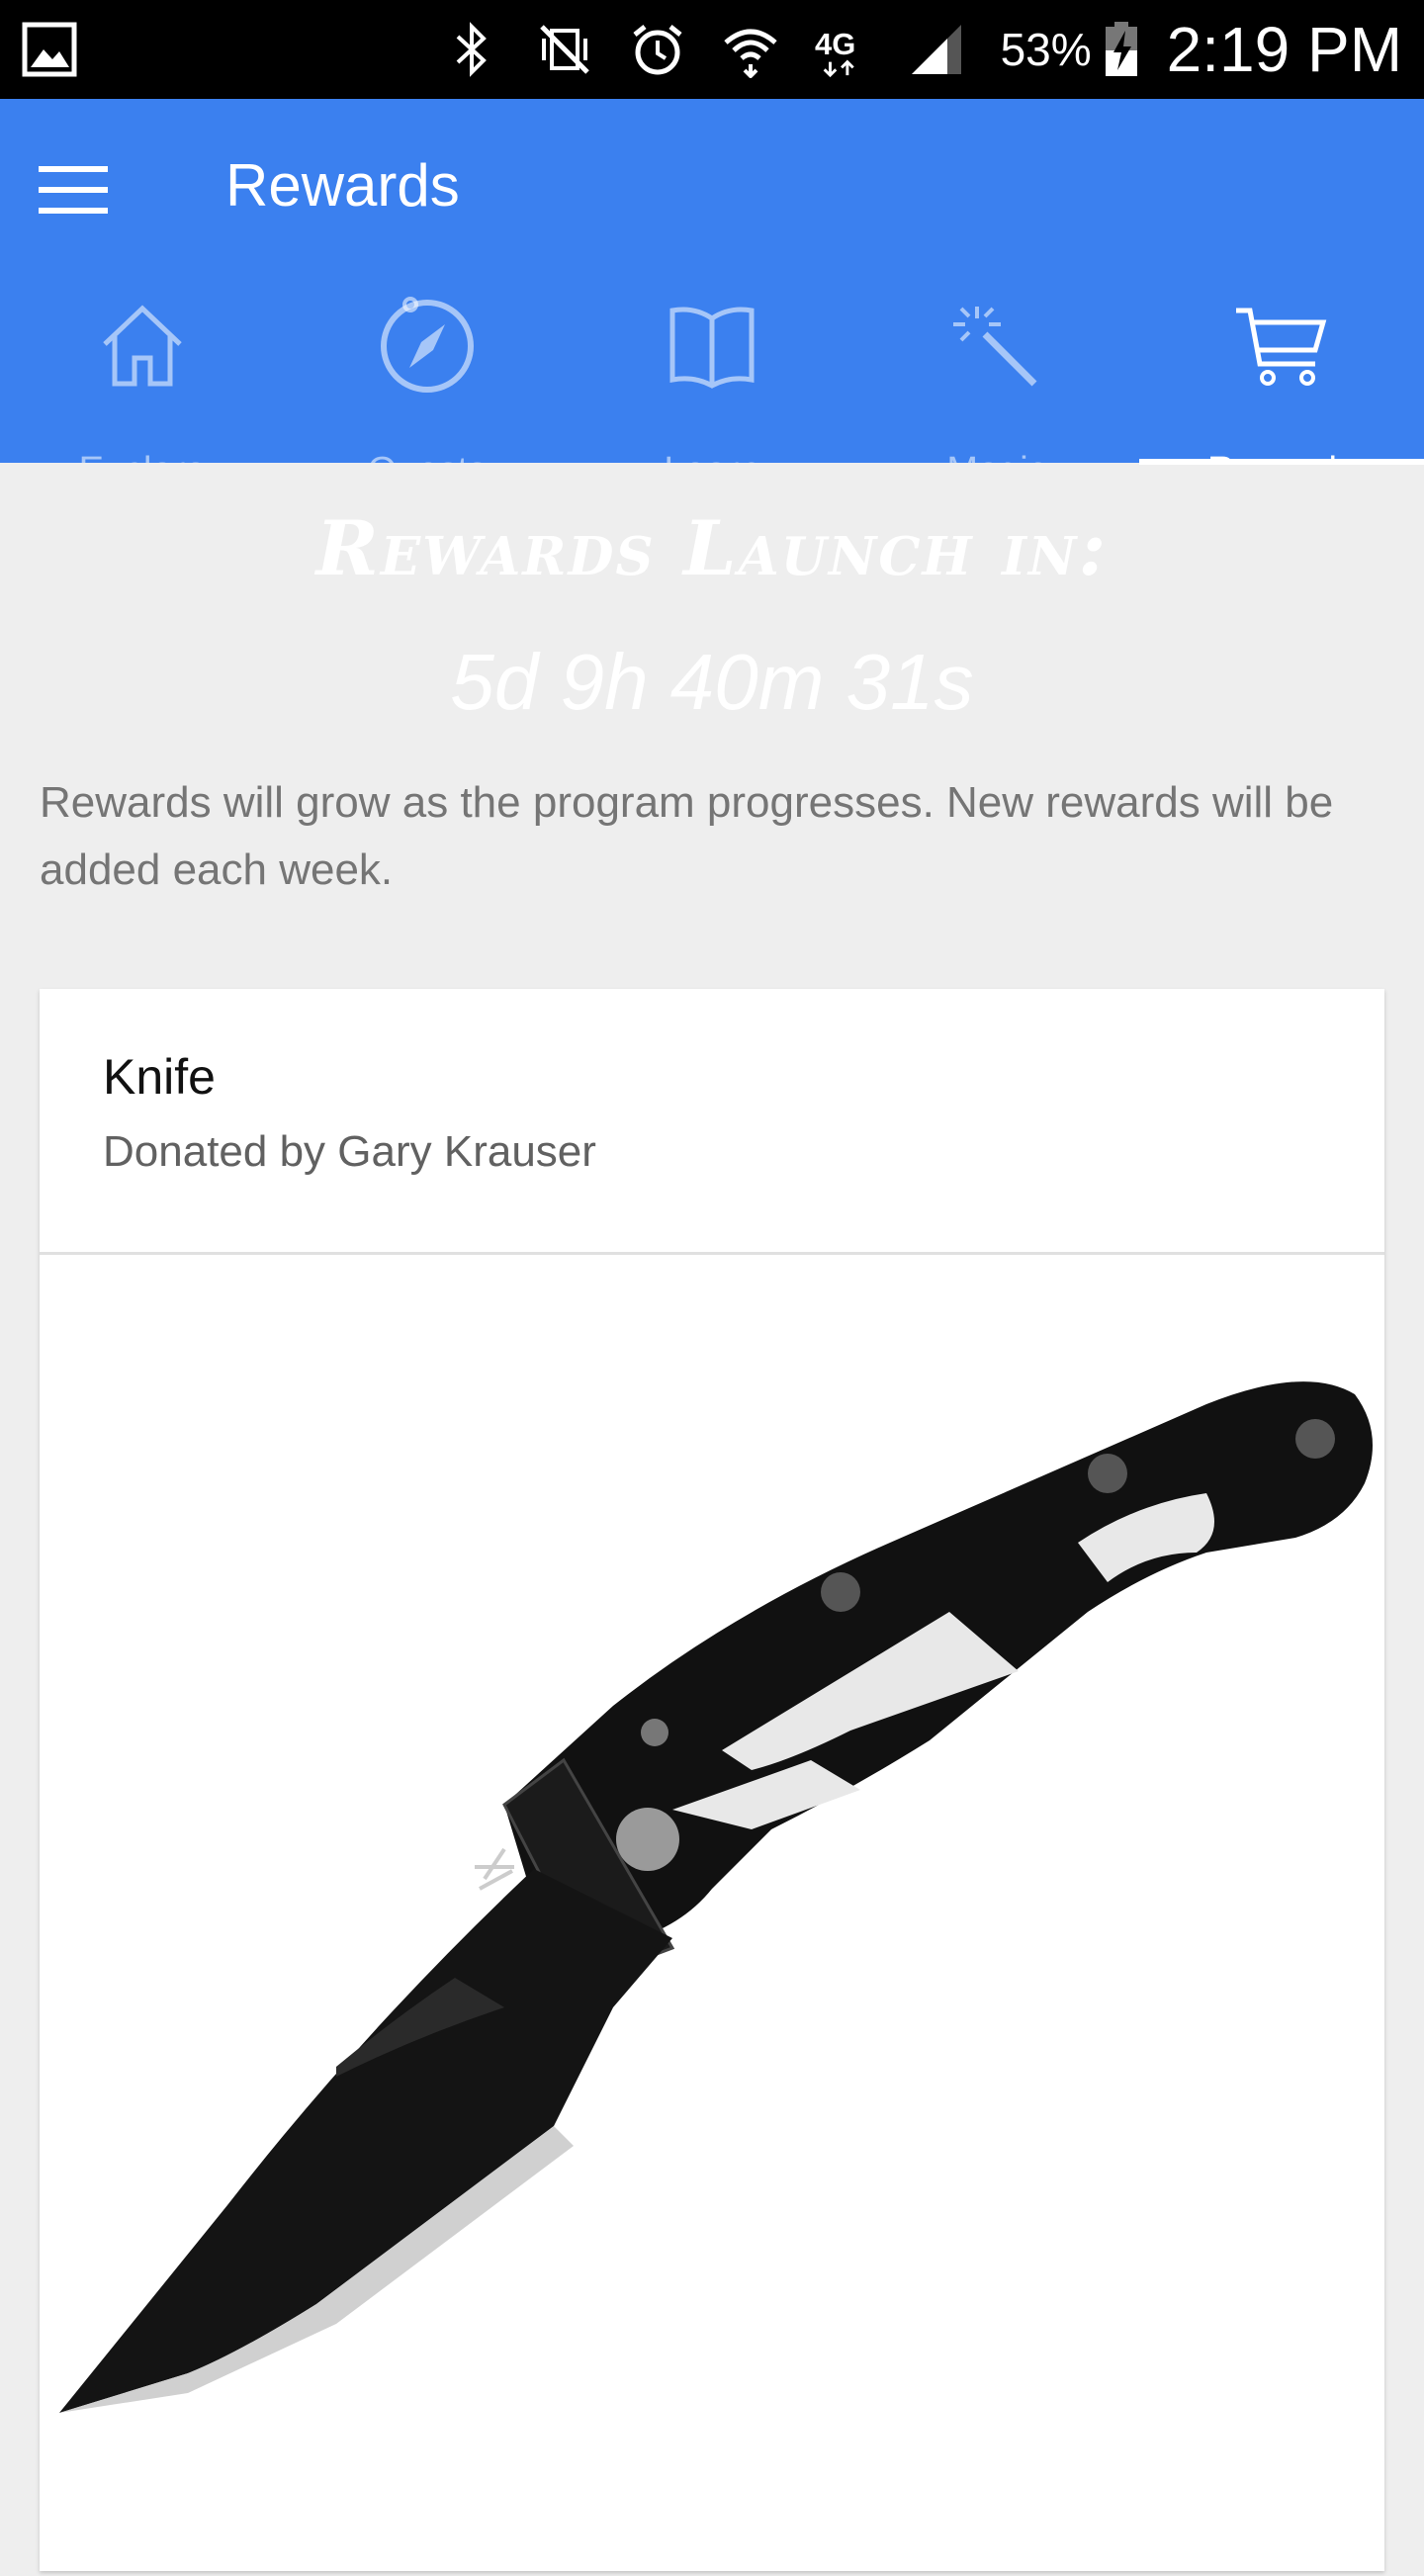 Image resolution: width=1424 pixels, height=2576 pixels. I want to click on page-title: Rewards, so click(343, 185).